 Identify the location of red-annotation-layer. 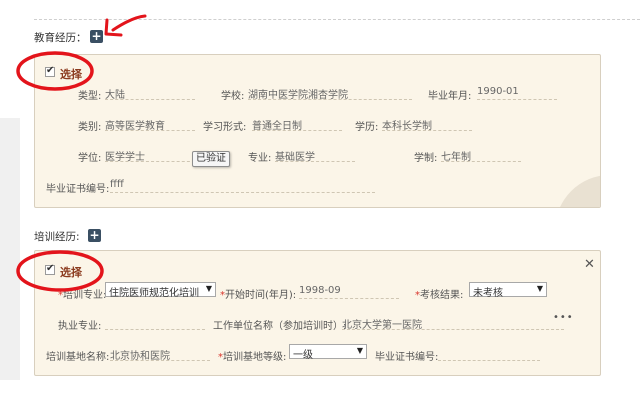
(81, 153).